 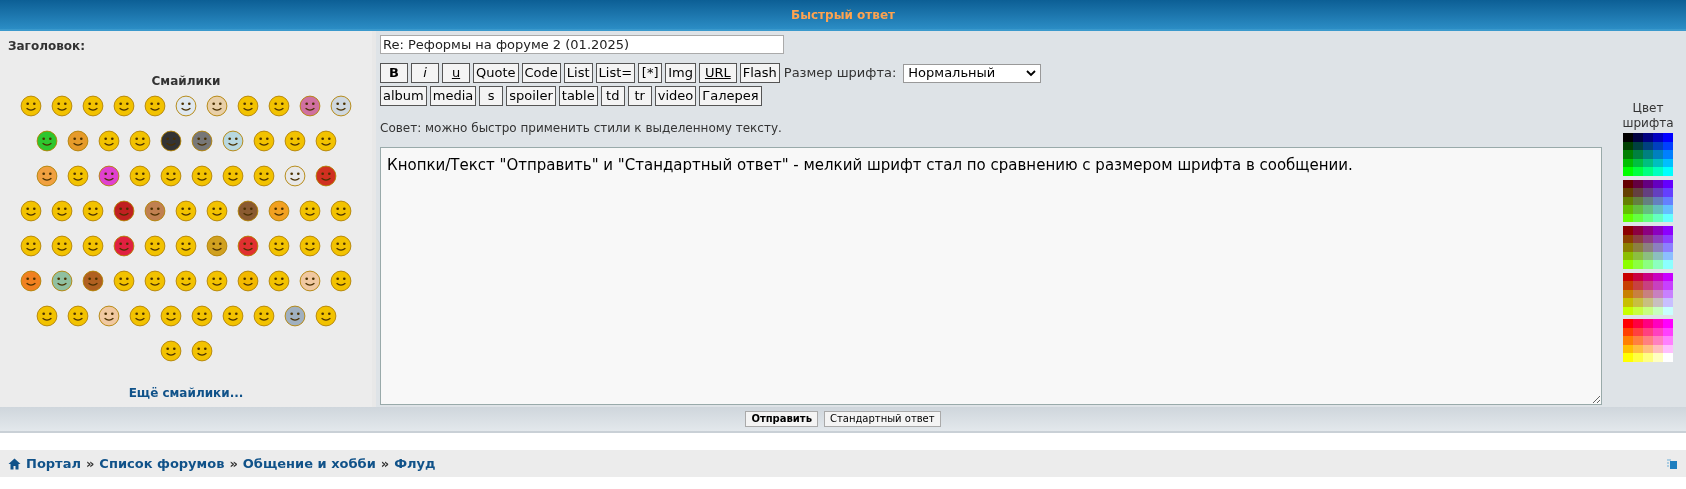 What do you see at coordinates (717, 73) in the screenshot?
I see `format-button: URL` at bounding box center [717, 73].